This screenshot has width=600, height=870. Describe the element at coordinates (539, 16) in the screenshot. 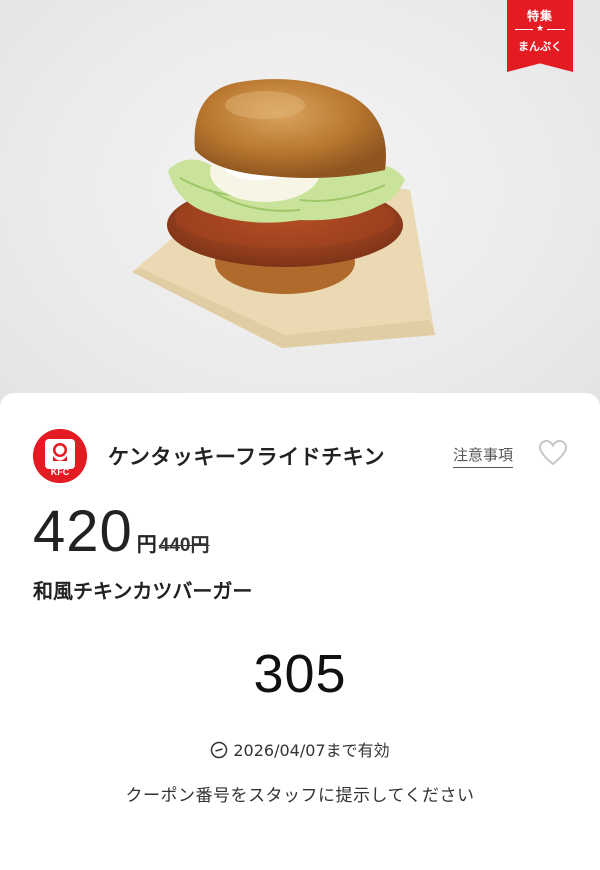

I see `ribbon-top-label: 特集` at that location.